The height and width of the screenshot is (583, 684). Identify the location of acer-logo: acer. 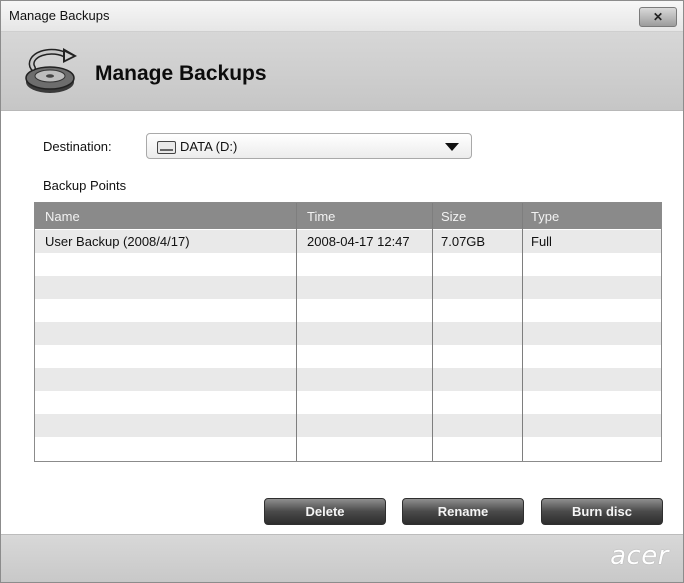
(639, 556).